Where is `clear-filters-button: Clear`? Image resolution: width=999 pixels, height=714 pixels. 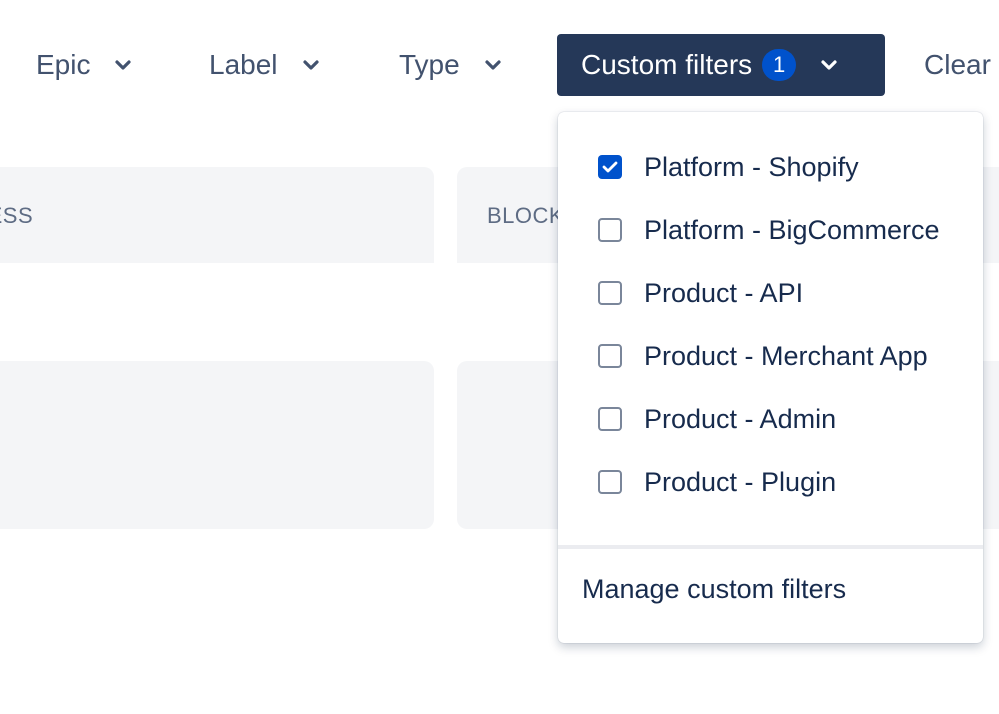 clear-filters-button: Clear is located at coordinates (957, 65).